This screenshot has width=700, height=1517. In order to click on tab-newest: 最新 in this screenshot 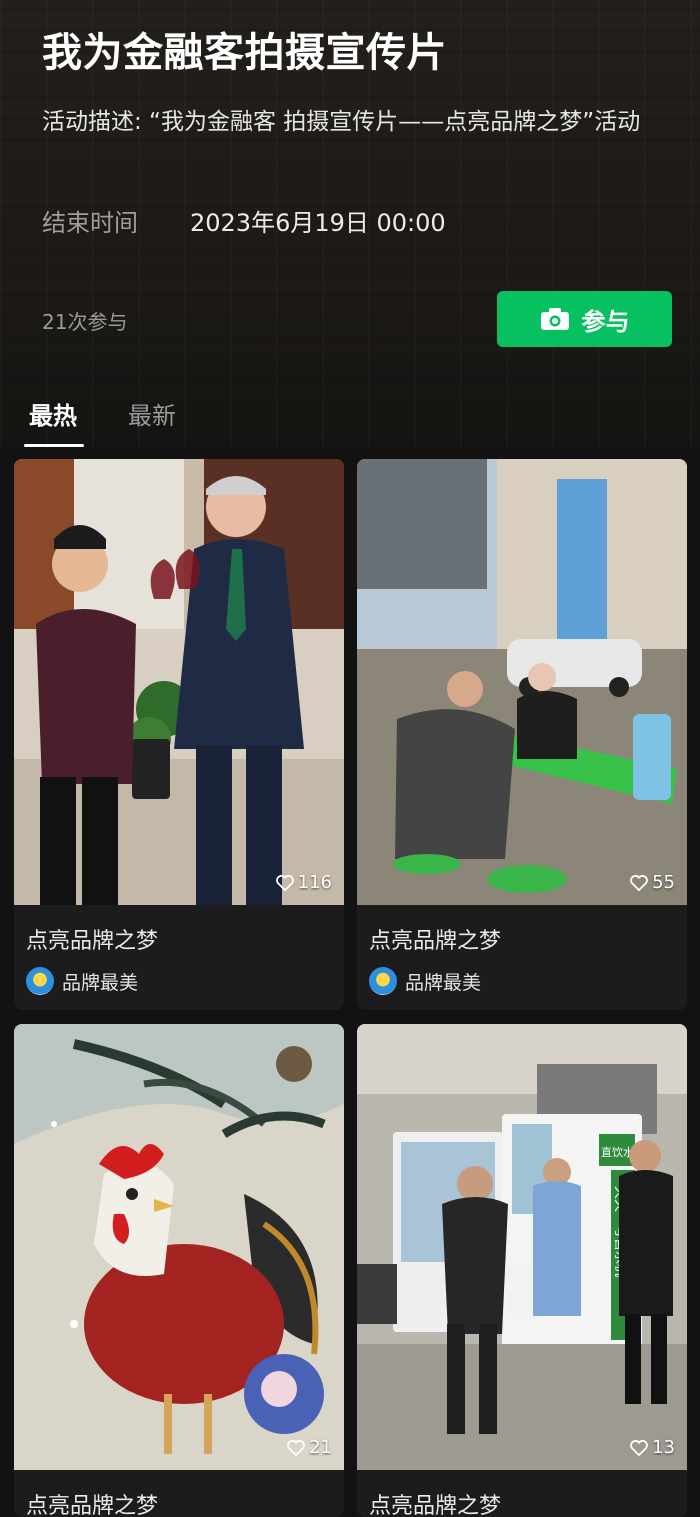, I will do `click(152, 413)`.